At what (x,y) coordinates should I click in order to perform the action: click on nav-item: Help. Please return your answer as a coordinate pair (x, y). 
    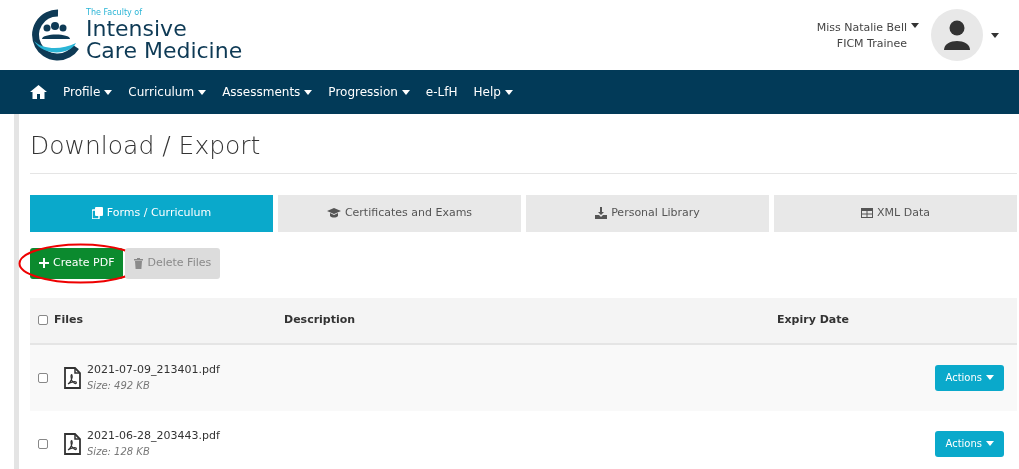
    Looking at the image, I should click on (493, 92).